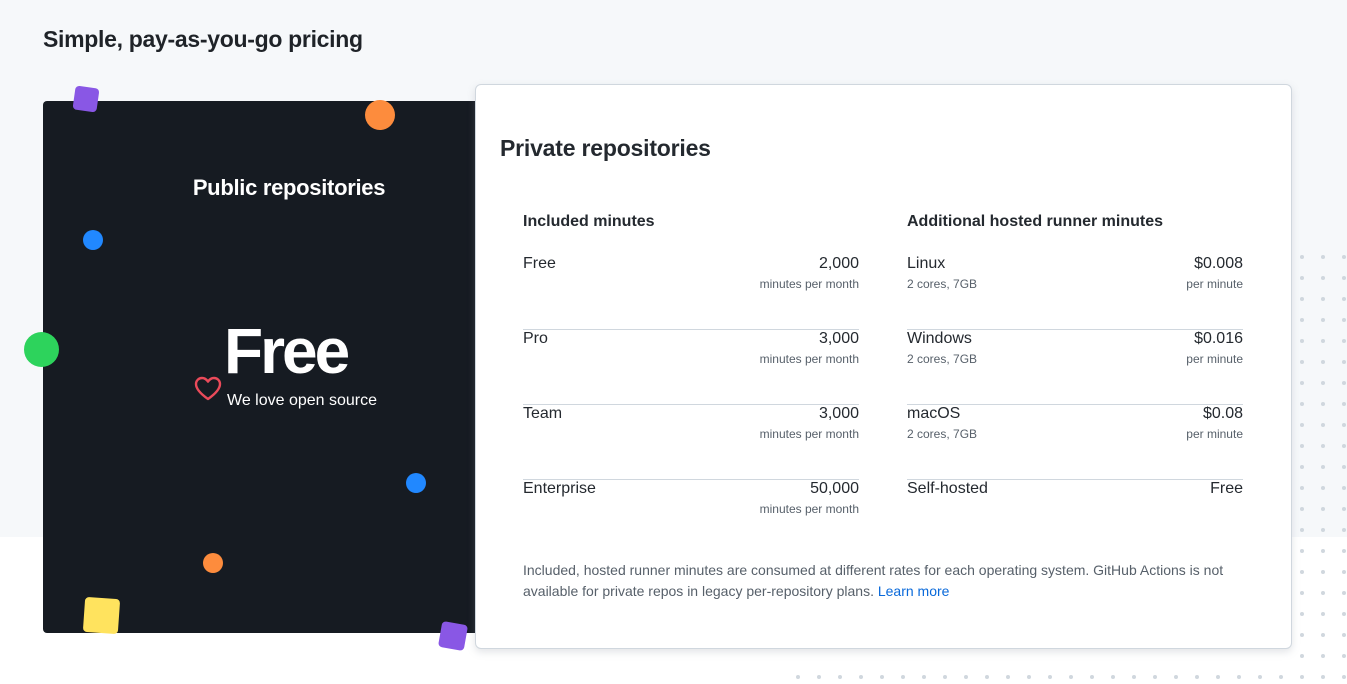 The image size is (1347, 684). Describe the element at coordinates (838, 263) in the screenshot. I see `plan-minutes: 2,000` at that location.